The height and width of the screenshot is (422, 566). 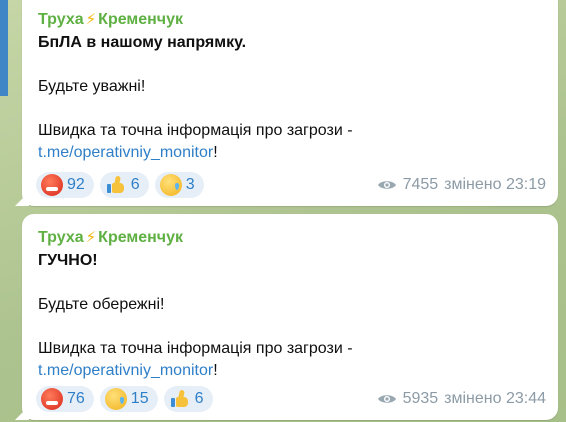 What do you see at coordinates (68, 260) in the screenshot?
I see `message-headline: ГУЧНО!` at bounding box center [68, 260].